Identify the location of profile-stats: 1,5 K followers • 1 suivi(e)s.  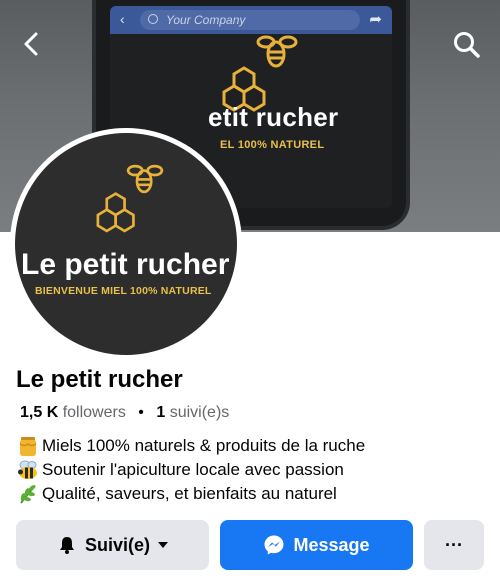
(124, 413).